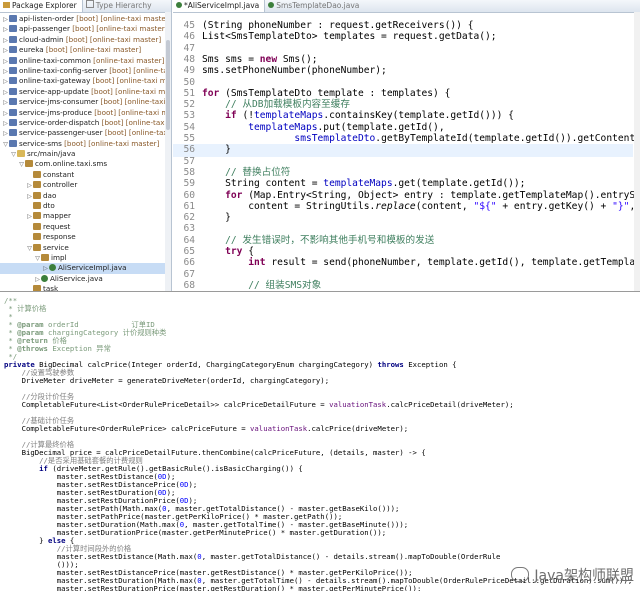 The image size is (640, 591). Describe the element at coordinates (51, 288) in the screenshot. I see `tree-item-label: task` at that location.